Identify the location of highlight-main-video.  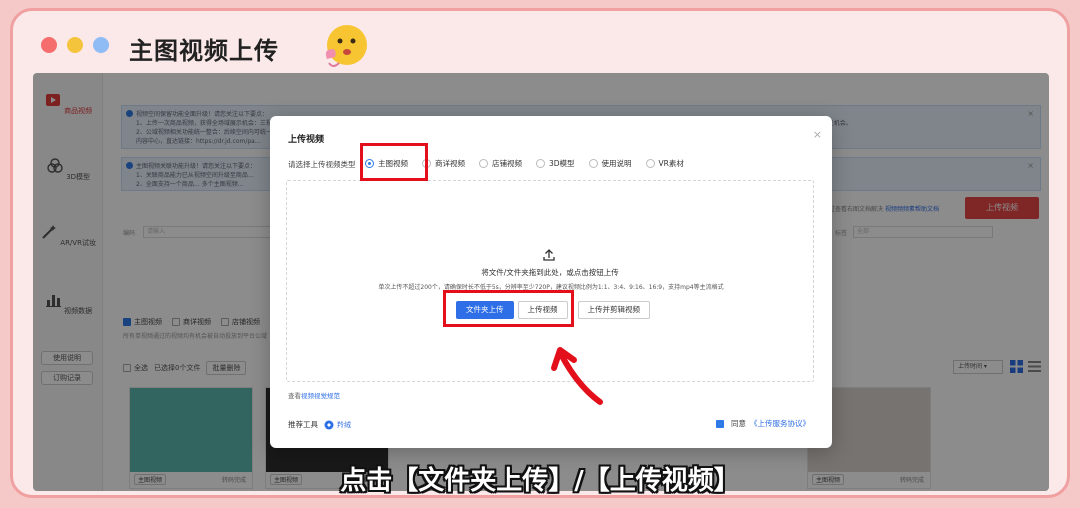
(394, 162).